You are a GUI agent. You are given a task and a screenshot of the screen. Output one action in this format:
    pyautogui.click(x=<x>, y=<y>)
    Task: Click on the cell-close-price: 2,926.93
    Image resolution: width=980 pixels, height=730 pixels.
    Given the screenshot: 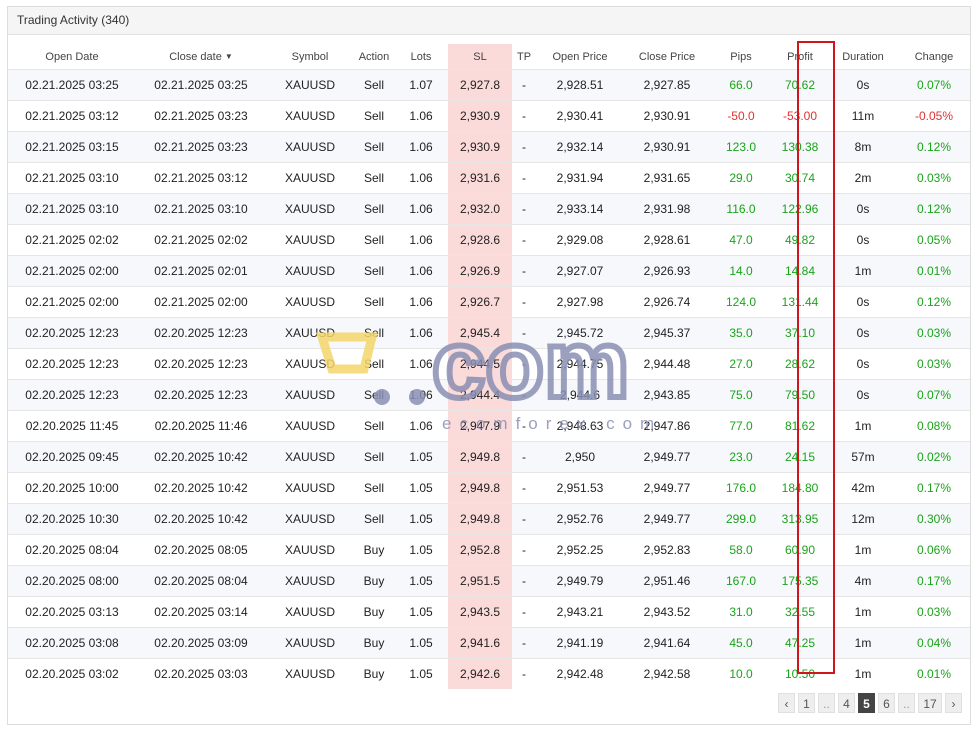 What is the action you would take?
    pyautogui.click(x=667, y=271)
    